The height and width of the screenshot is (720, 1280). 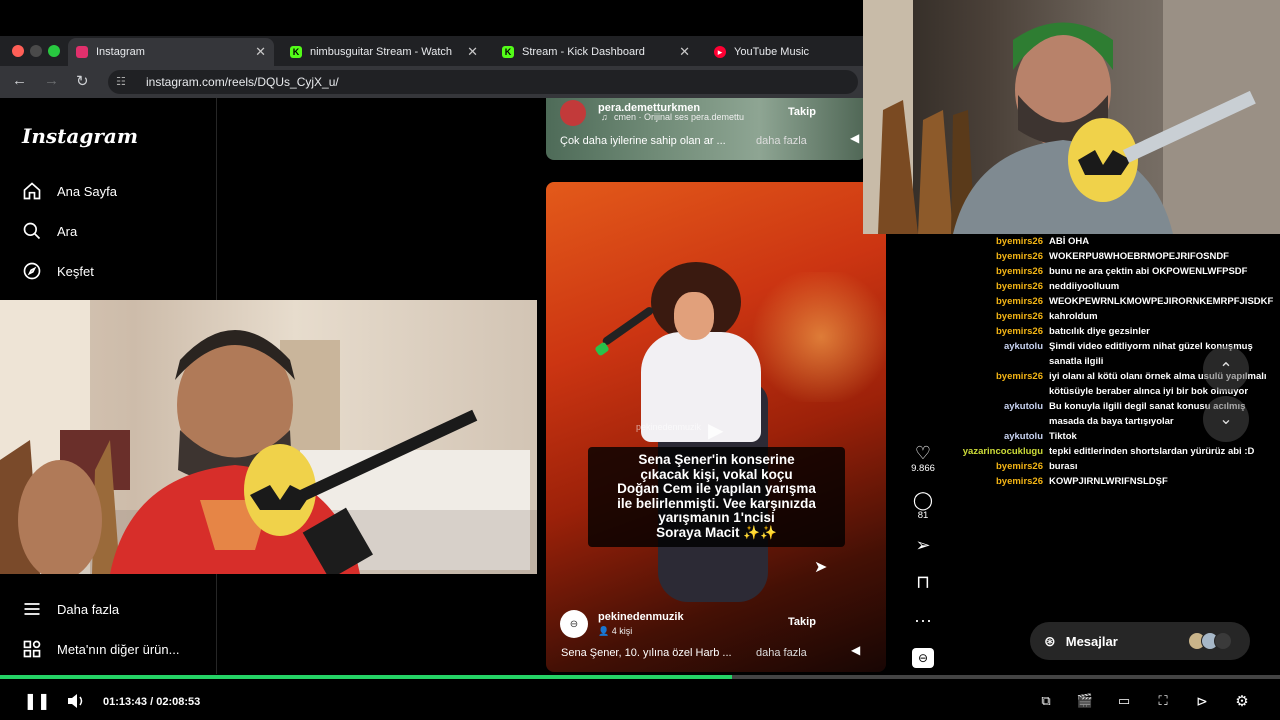 What do you see at coordinates (1110, 466) in the screenshot?
I see `chat-message: byemirs26 burası` at bounding box center [1110, 466].